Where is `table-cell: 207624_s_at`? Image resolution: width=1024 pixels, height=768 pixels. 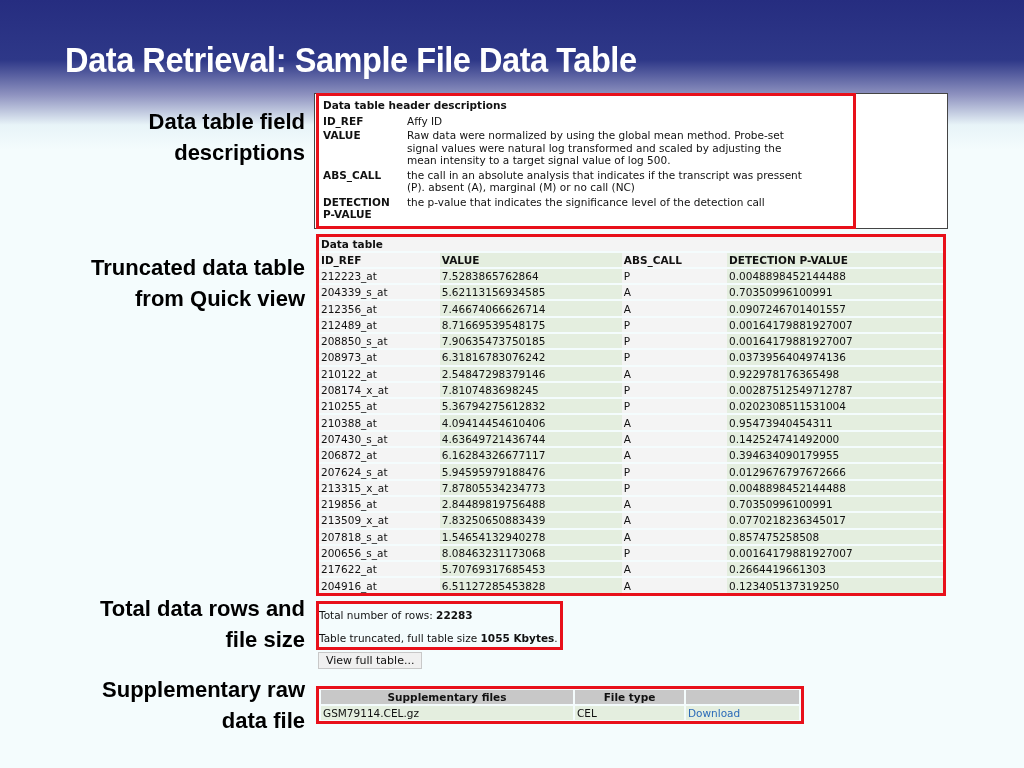
table-cell: 207624_s_at is located at coordinates (379, 471).